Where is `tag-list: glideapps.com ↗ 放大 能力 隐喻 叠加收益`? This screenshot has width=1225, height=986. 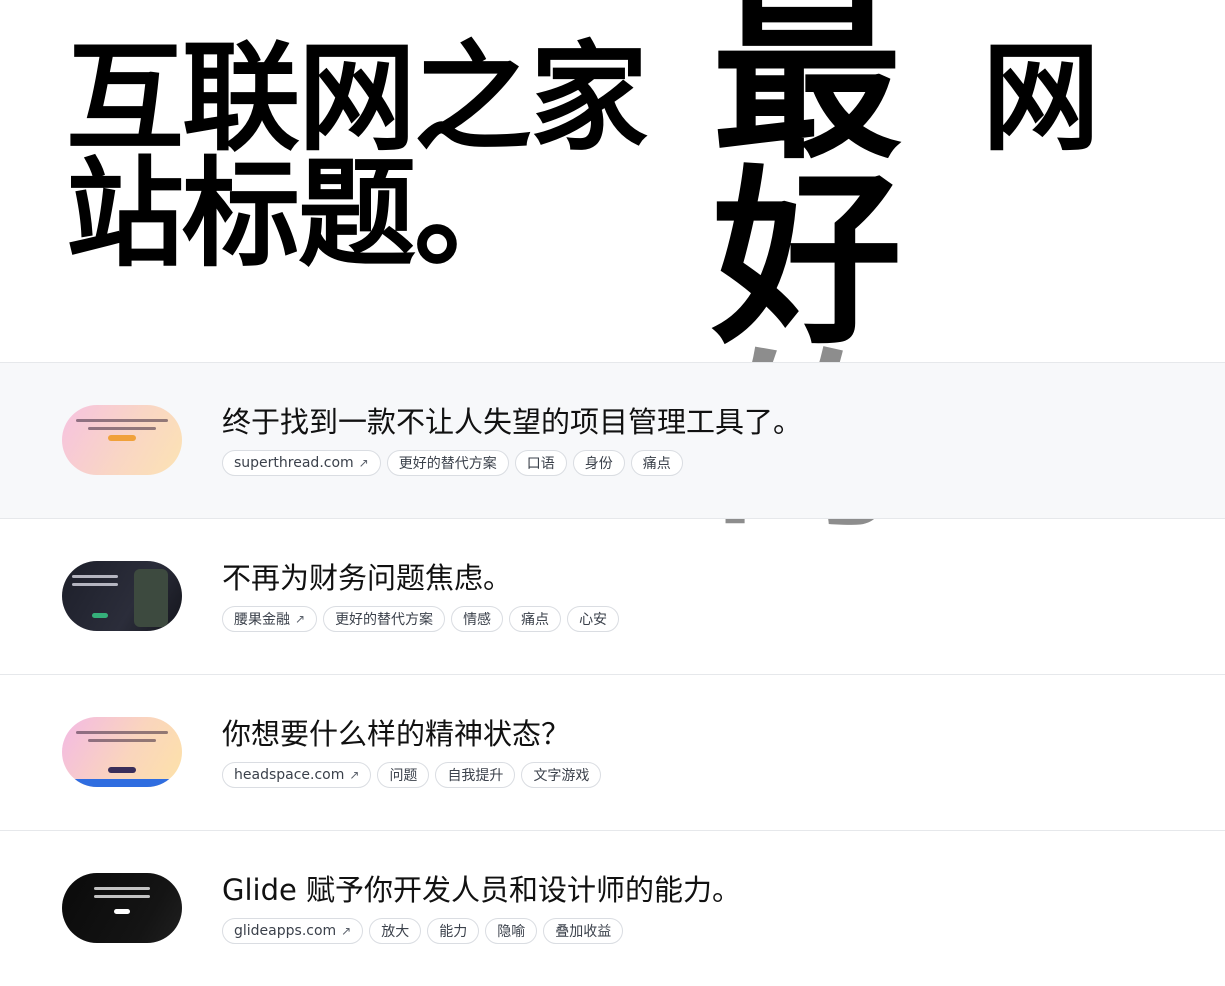
tag-list: glideapps.com ↗ 放大 能力 隐喻 叠加收益 is located at coordinates (423, 931).